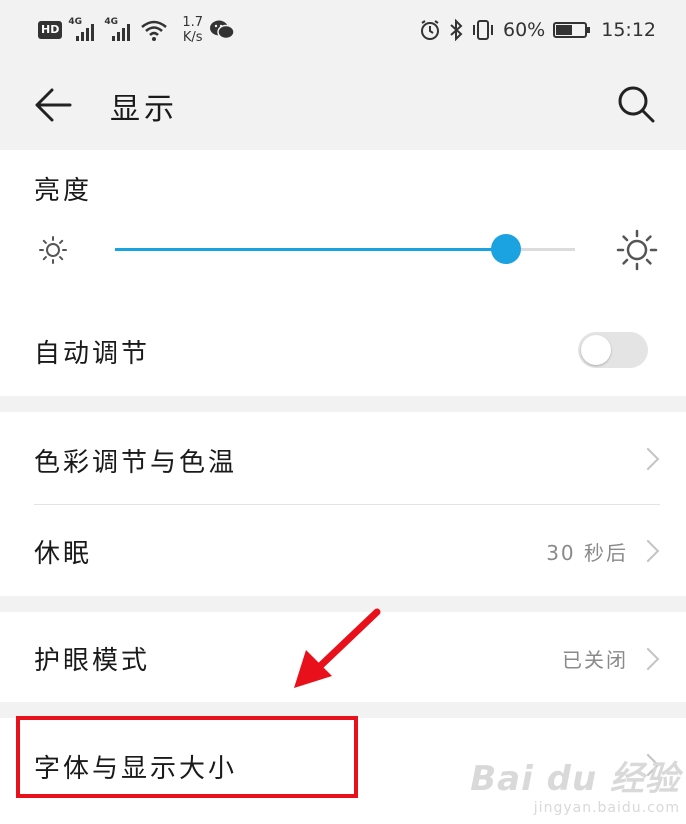 The width and height of the screenshot is (686, 824). I want to click on sun-large-icon, so click(637, 250).